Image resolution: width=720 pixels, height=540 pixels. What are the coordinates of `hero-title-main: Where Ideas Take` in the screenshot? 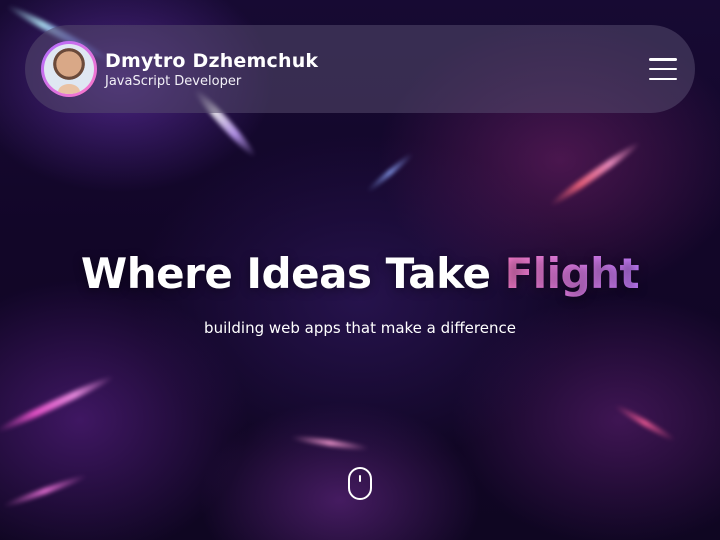 It's located at (292, 273).